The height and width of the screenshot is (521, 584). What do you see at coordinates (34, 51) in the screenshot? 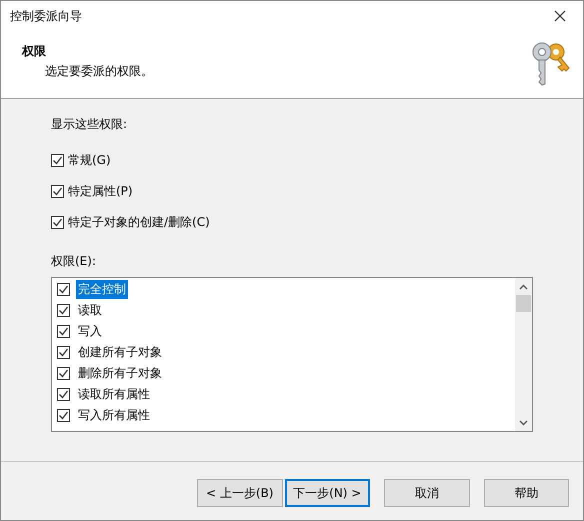
I see `page-heading: 权限` at bounding box center [34, 51].